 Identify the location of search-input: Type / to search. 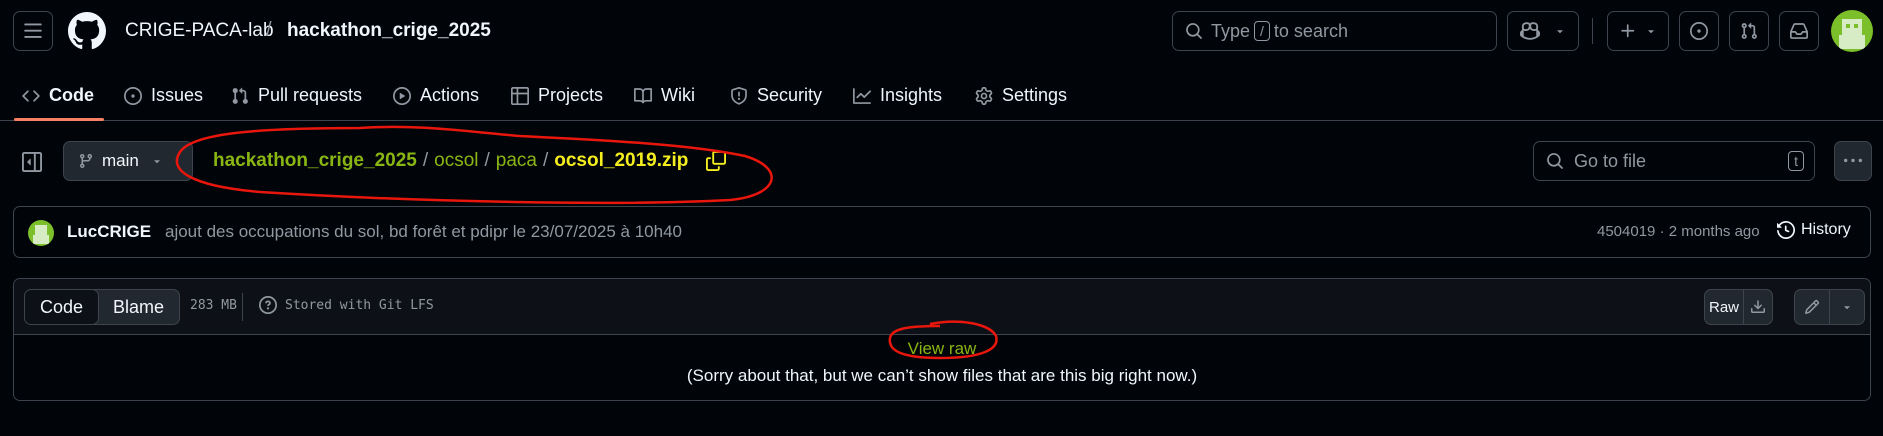
(1334, 31).